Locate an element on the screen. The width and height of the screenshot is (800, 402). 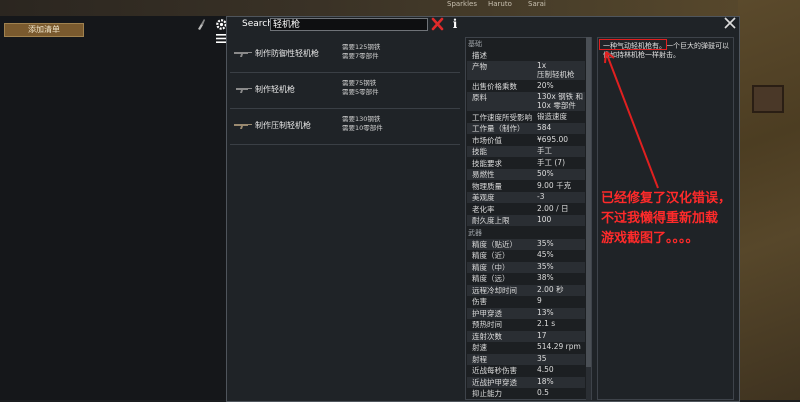
stat-label: 工作量（制作） is located at coordinates (498, 129).